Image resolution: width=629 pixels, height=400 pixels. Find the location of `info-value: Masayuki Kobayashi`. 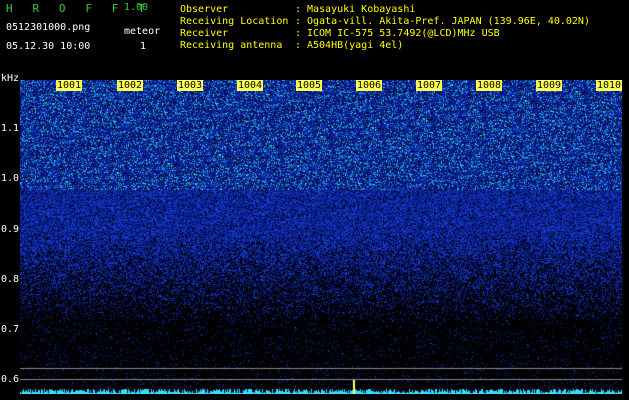

info-value: Masayuki Kobayashi is located at coordinates (361, 9).